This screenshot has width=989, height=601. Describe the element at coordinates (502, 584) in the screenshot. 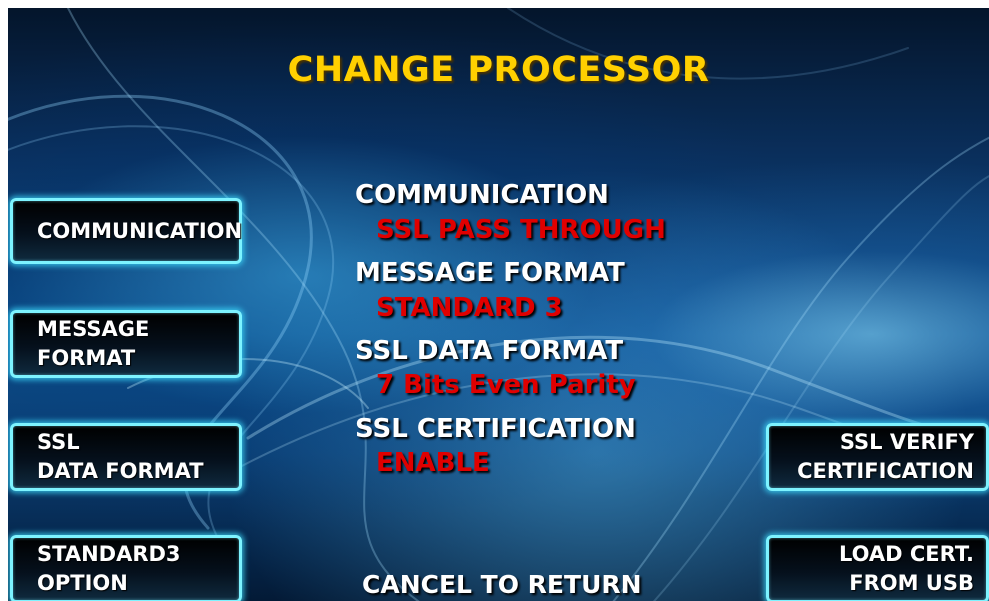

I see `cancel-instruction: CANCEL TO RETURN` at that location.